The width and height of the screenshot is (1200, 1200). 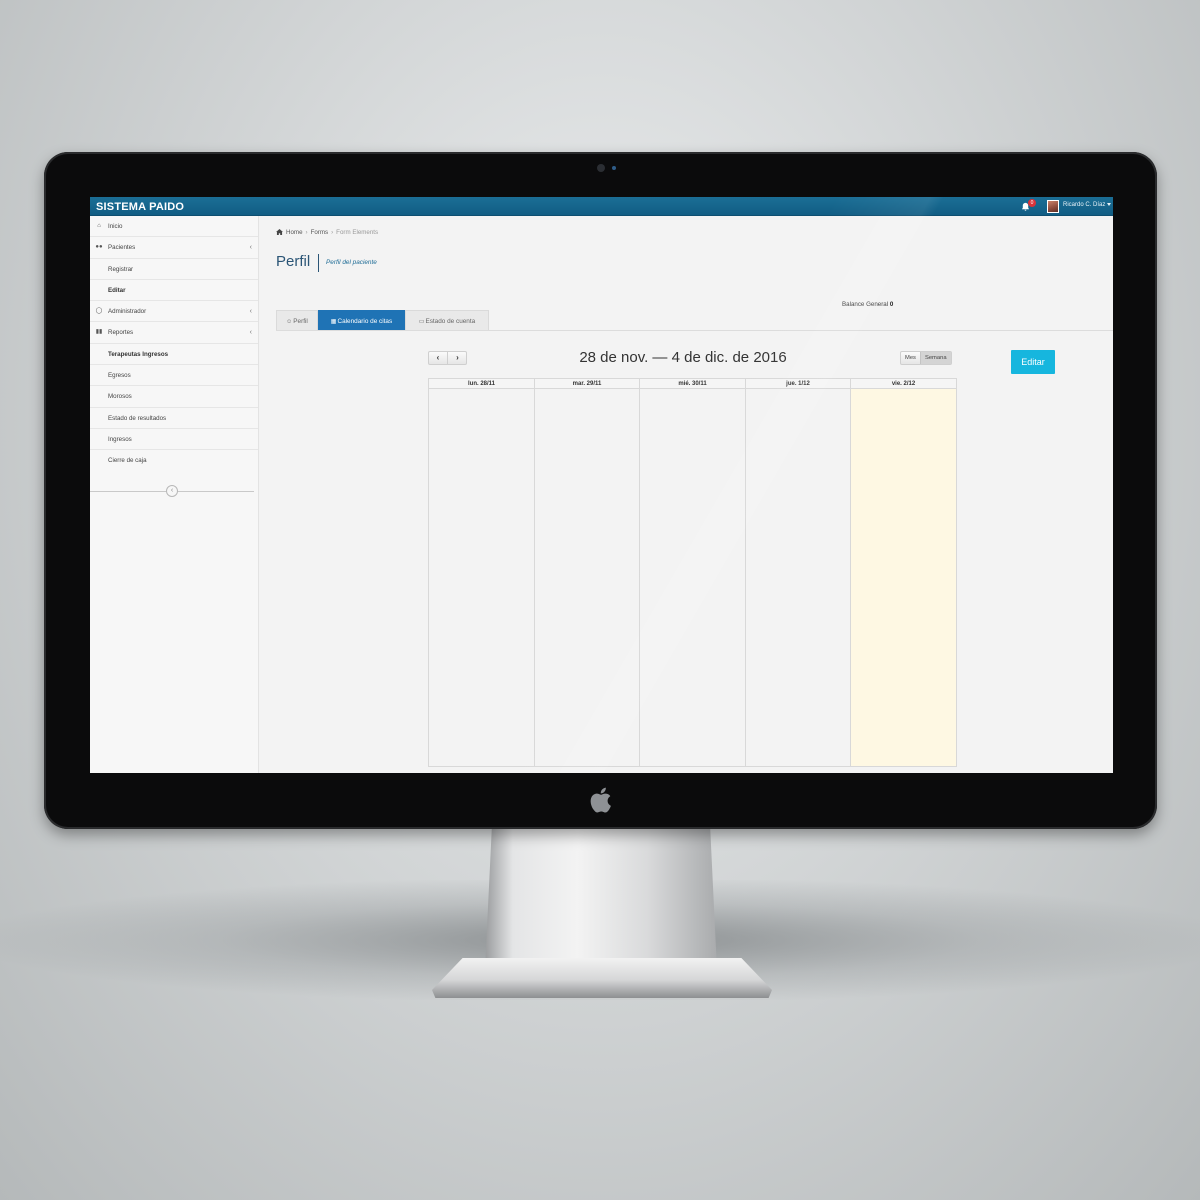 What do you see at coordinates (174, 312) in the screenshot?
I see `sidebar-item-administrador: ◯ Administrador ‹` at bounding box center [174, 312].